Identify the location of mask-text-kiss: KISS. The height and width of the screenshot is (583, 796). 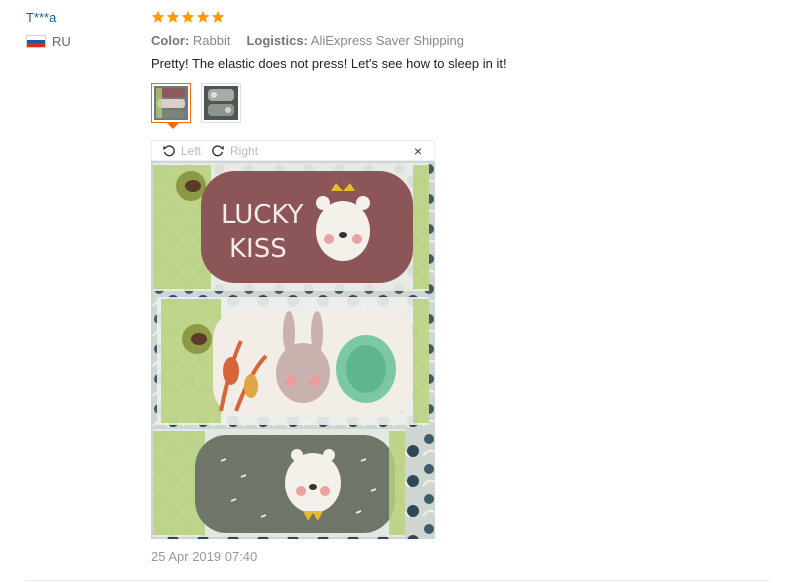
(258, 249).